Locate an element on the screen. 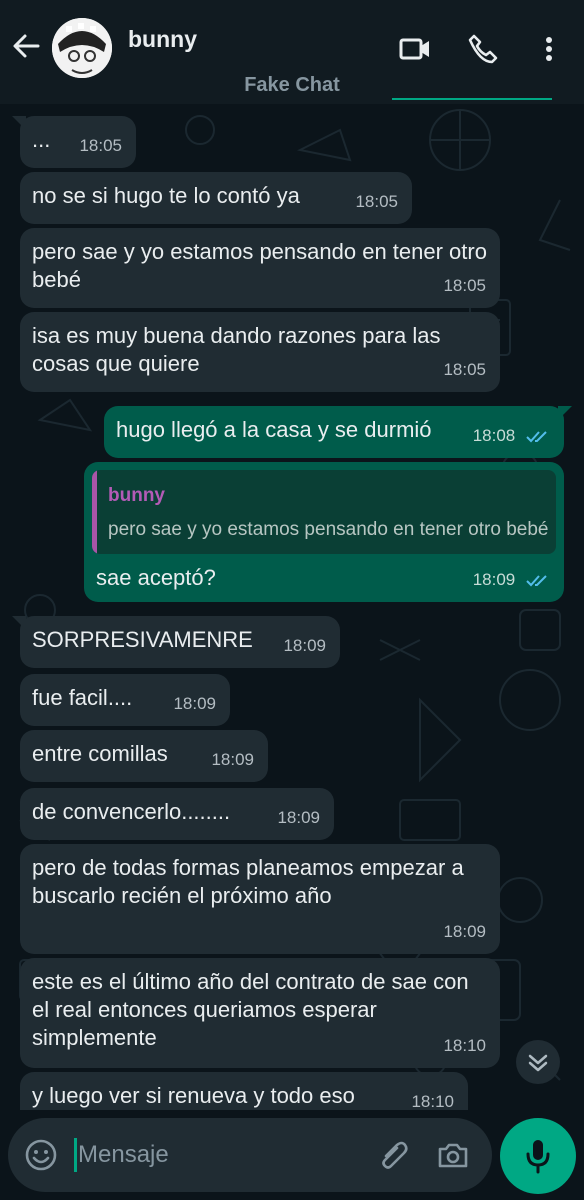  more-options-icon is located at coordinates (549, 49).